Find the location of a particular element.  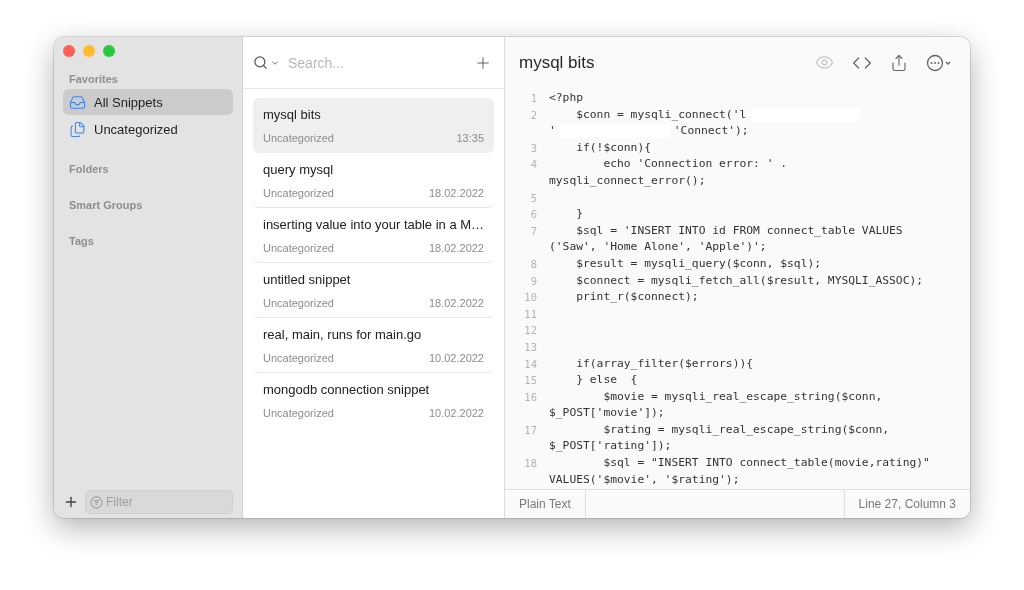

line-number: 13 is located at coordinates (530, 347).